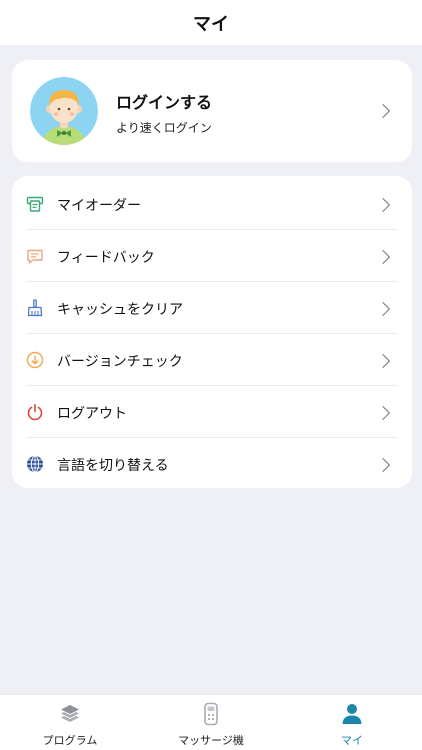 This screenshot has width=422, height=750. Describe the element at coordinates (99, 206) in the screenshot. I see `menu-item-label: マイオーダー` at that location.